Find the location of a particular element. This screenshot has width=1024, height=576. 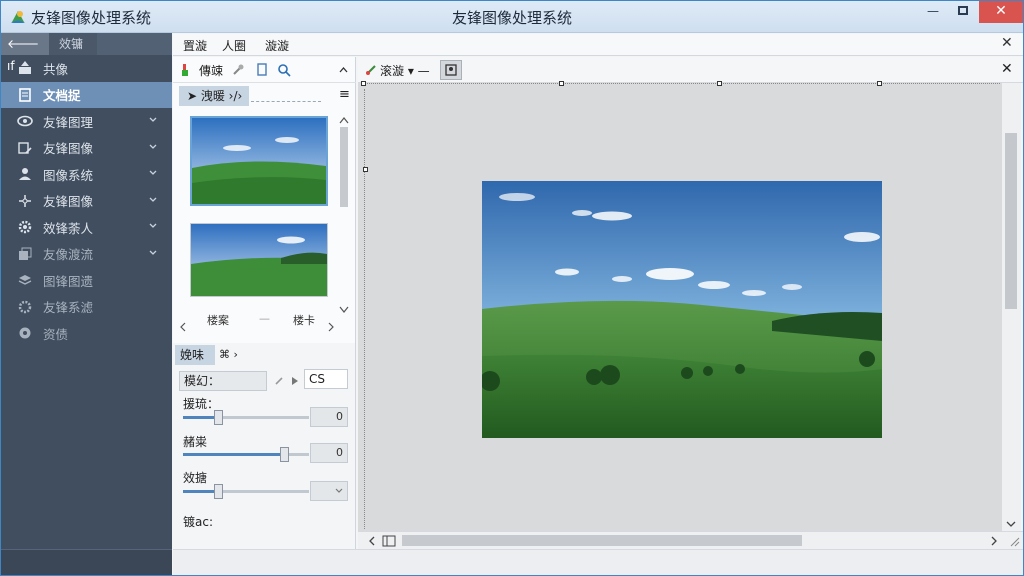

close-tab-button: ✕ is located at coordinates (1007, 43).